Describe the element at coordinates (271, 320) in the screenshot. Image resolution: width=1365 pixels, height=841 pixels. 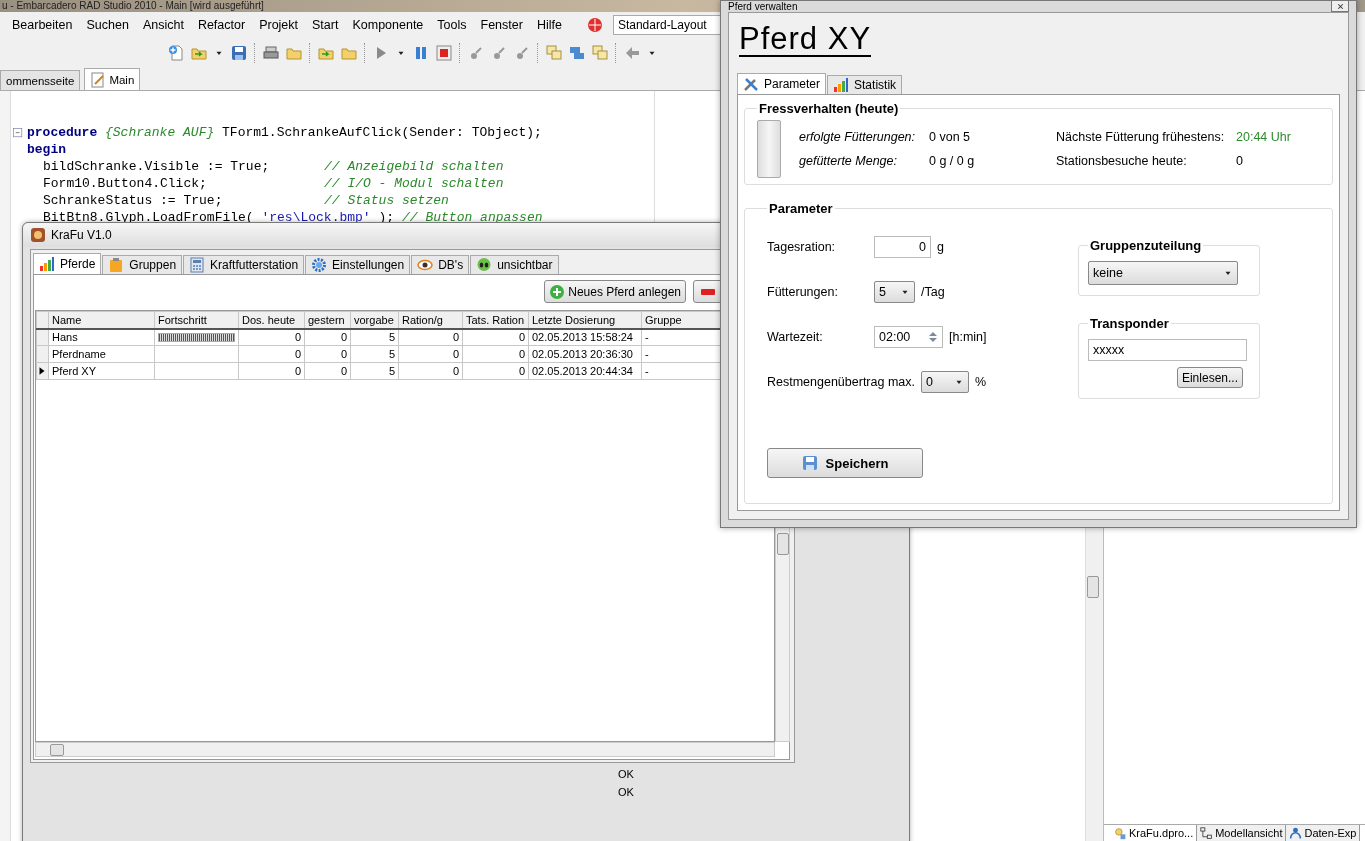
I see `column-header: Dos. heute` at that location.